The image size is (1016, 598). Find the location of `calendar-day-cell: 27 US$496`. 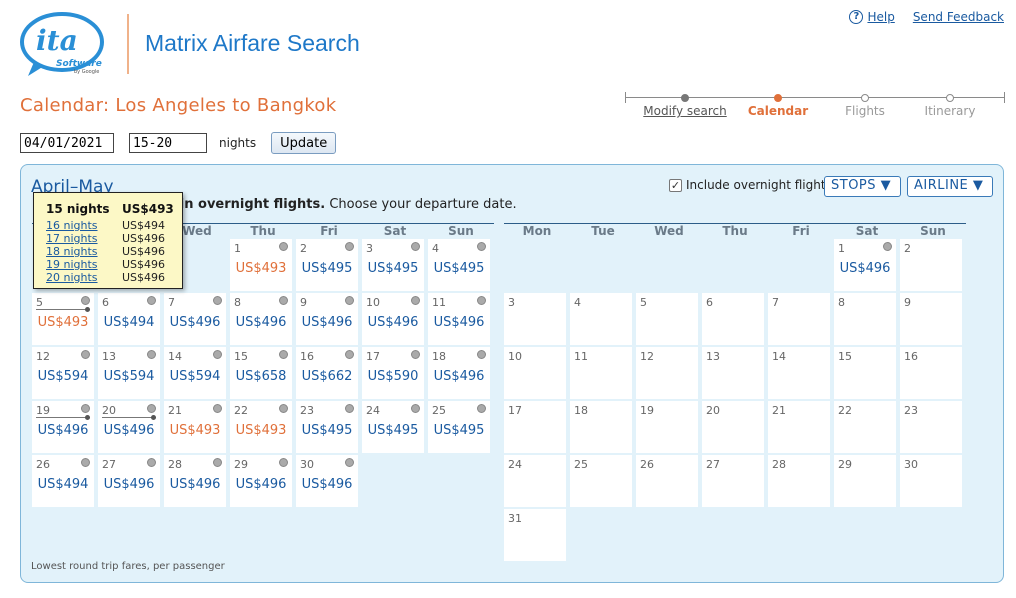

calendar-day-cell: 27 US$496 is located at coordinates (129, 481).